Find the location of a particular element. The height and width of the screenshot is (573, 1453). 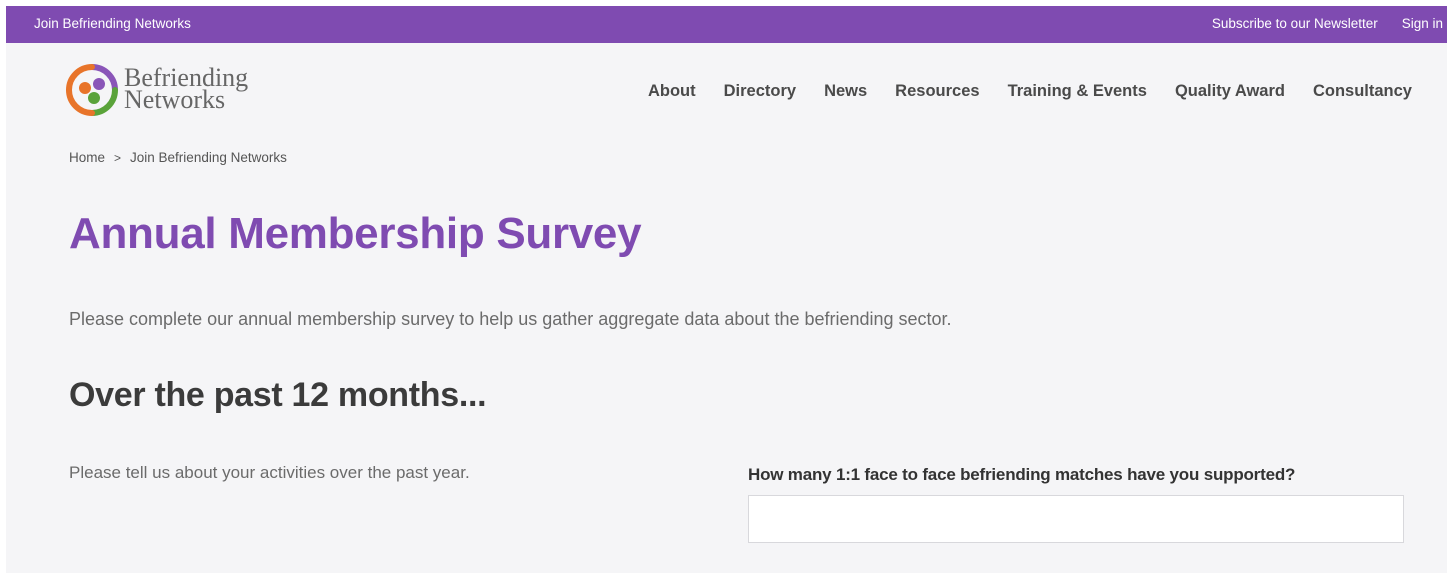

page-title: Annual Membership Survey is located at coordinates (355, 233).